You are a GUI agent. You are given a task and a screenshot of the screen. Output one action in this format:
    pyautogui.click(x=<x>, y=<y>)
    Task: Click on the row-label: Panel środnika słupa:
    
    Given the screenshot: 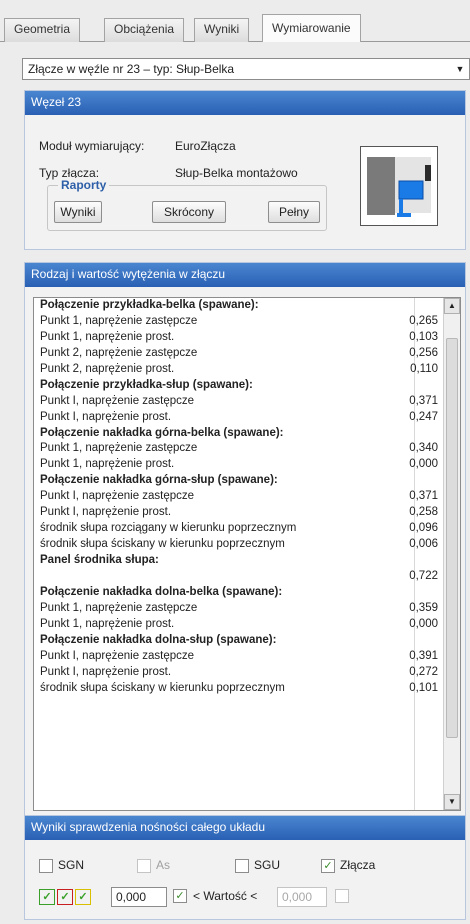 What is the action you would take?
    pyautogui.click(x=99, y=560)
    